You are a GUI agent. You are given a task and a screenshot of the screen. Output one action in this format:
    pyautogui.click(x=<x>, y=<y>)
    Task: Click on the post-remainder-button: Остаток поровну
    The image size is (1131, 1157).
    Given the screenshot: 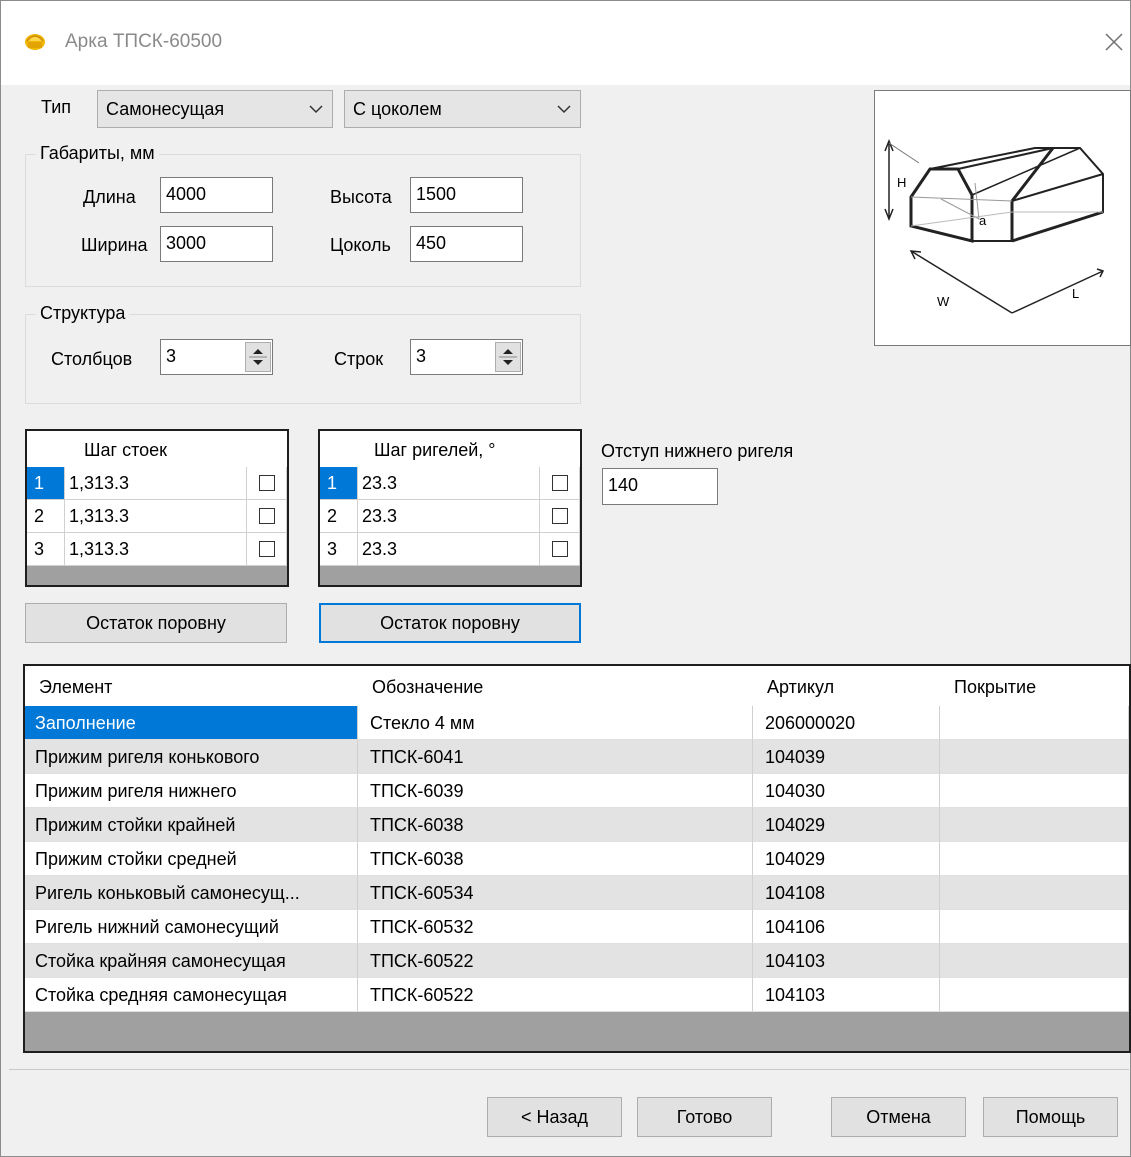 What is the action you would take?
    pyautogui.click(x=156, y=623)
    